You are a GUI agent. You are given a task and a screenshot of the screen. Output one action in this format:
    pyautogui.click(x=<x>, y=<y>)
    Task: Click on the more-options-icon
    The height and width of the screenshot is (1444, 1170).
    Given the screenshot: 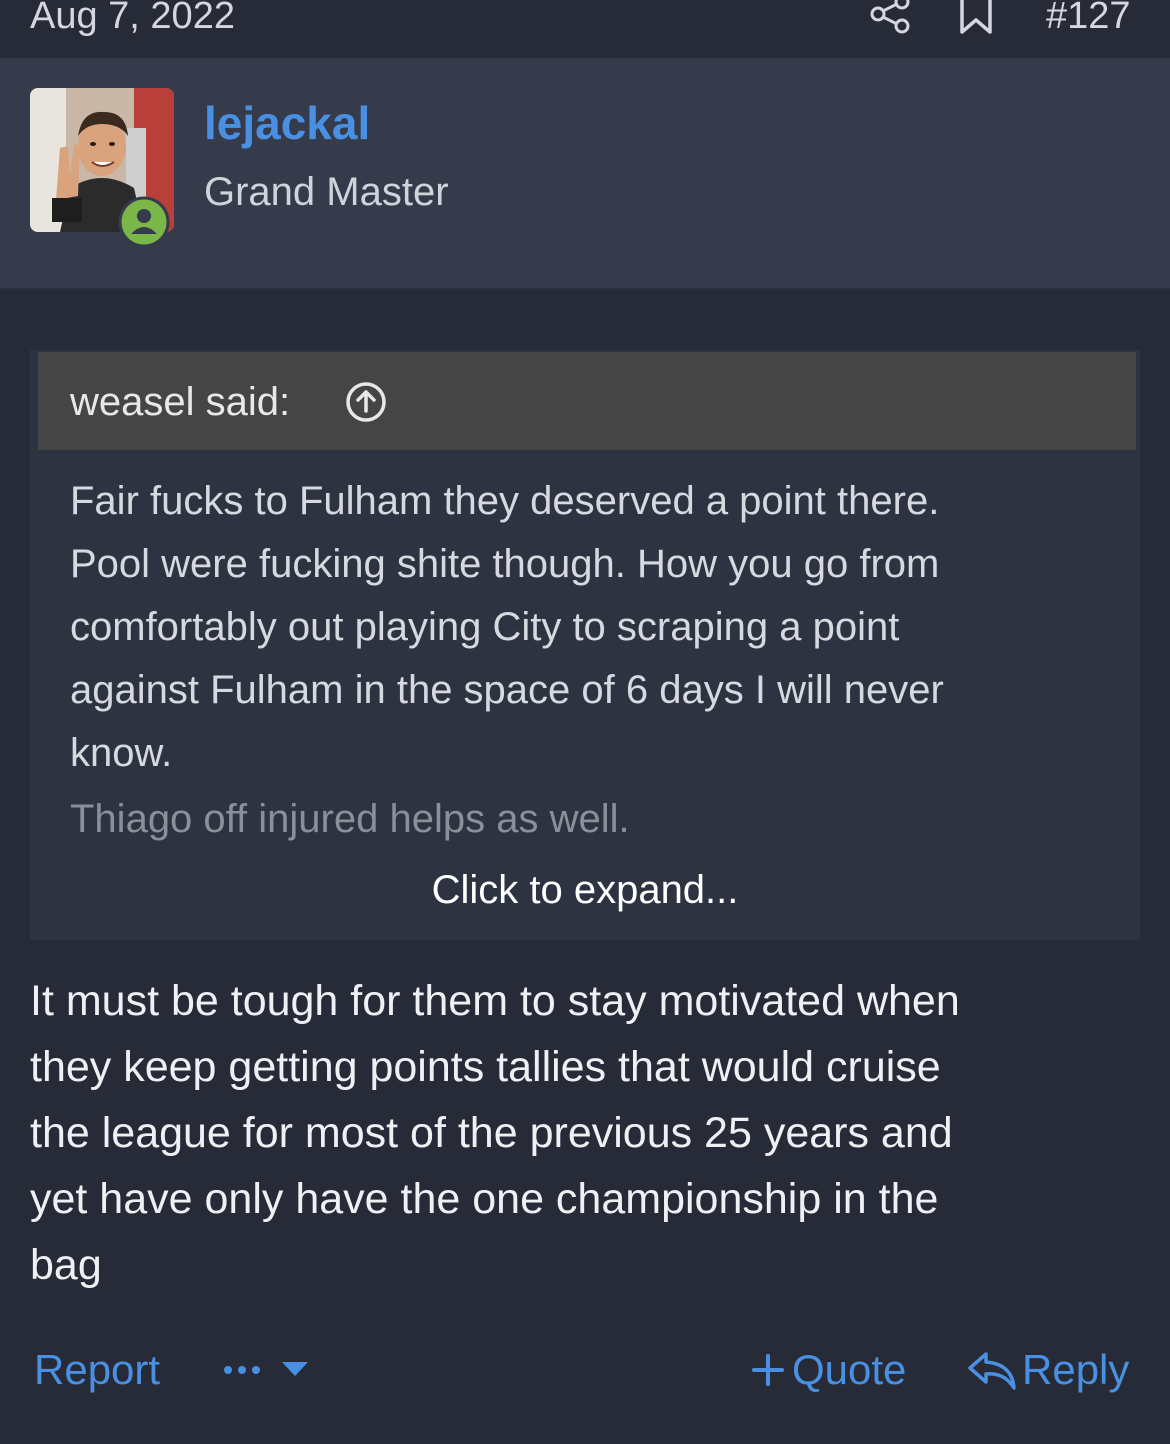 What is the action you would take?
    pyautogui.click(x=267, y=1370)
    